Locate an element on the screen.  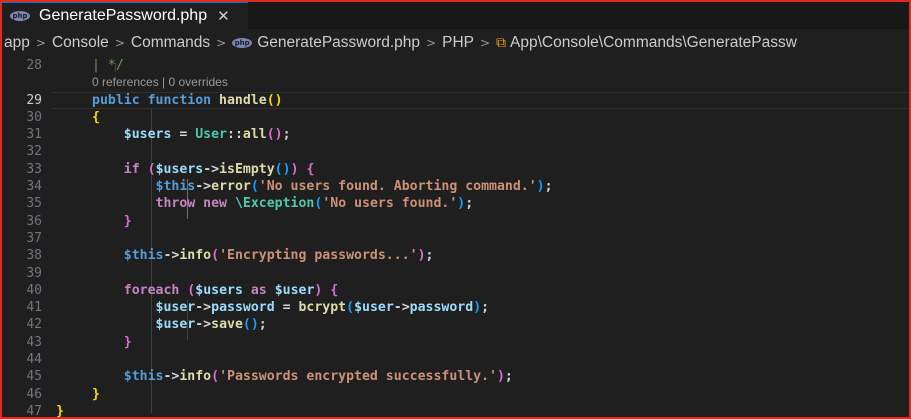
line-number: 29 is located at coordinates (34, 100).